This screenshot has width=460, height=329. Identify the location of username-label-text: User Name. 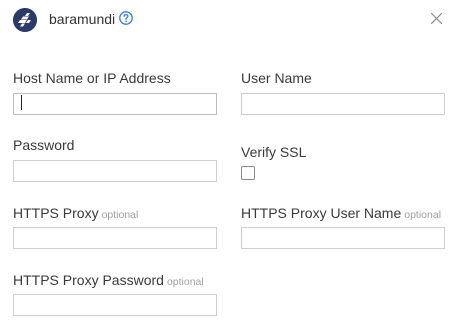
(276, 78).